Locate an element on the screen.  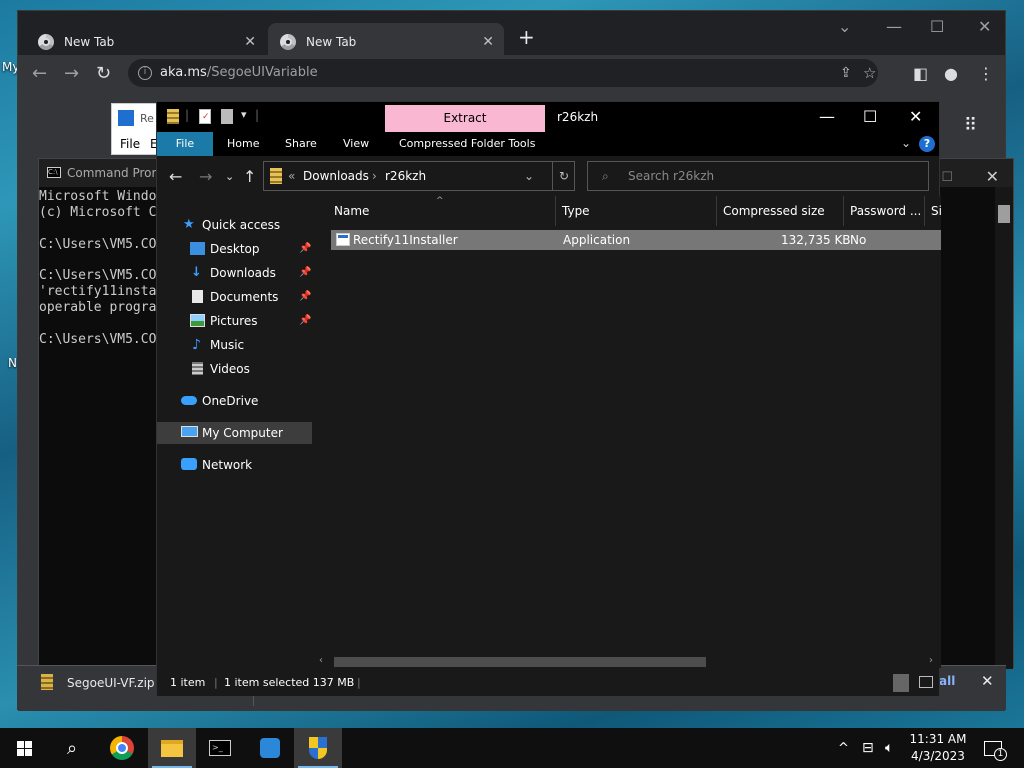
site-info-icon: i is located at coordinates (145, 73).